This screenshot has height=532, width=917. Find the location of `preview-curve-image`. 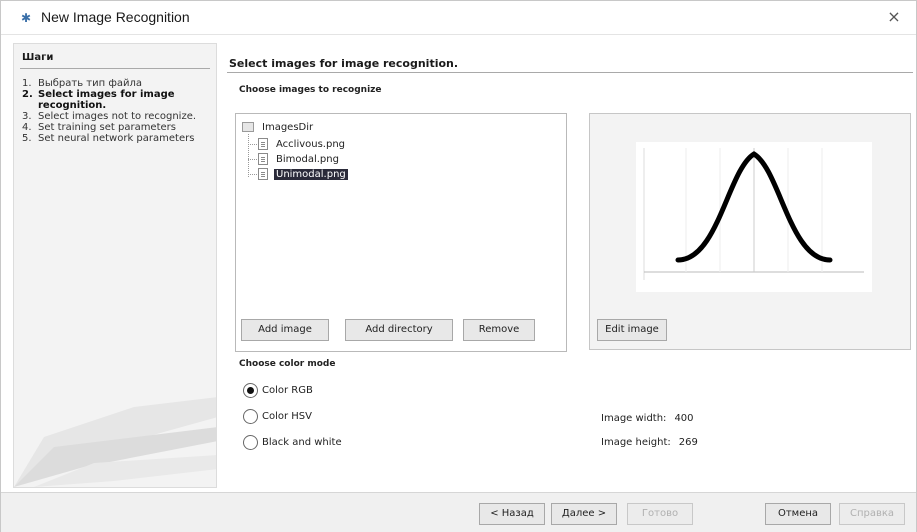

preview-curve-image is located at coordinates (753, 214).